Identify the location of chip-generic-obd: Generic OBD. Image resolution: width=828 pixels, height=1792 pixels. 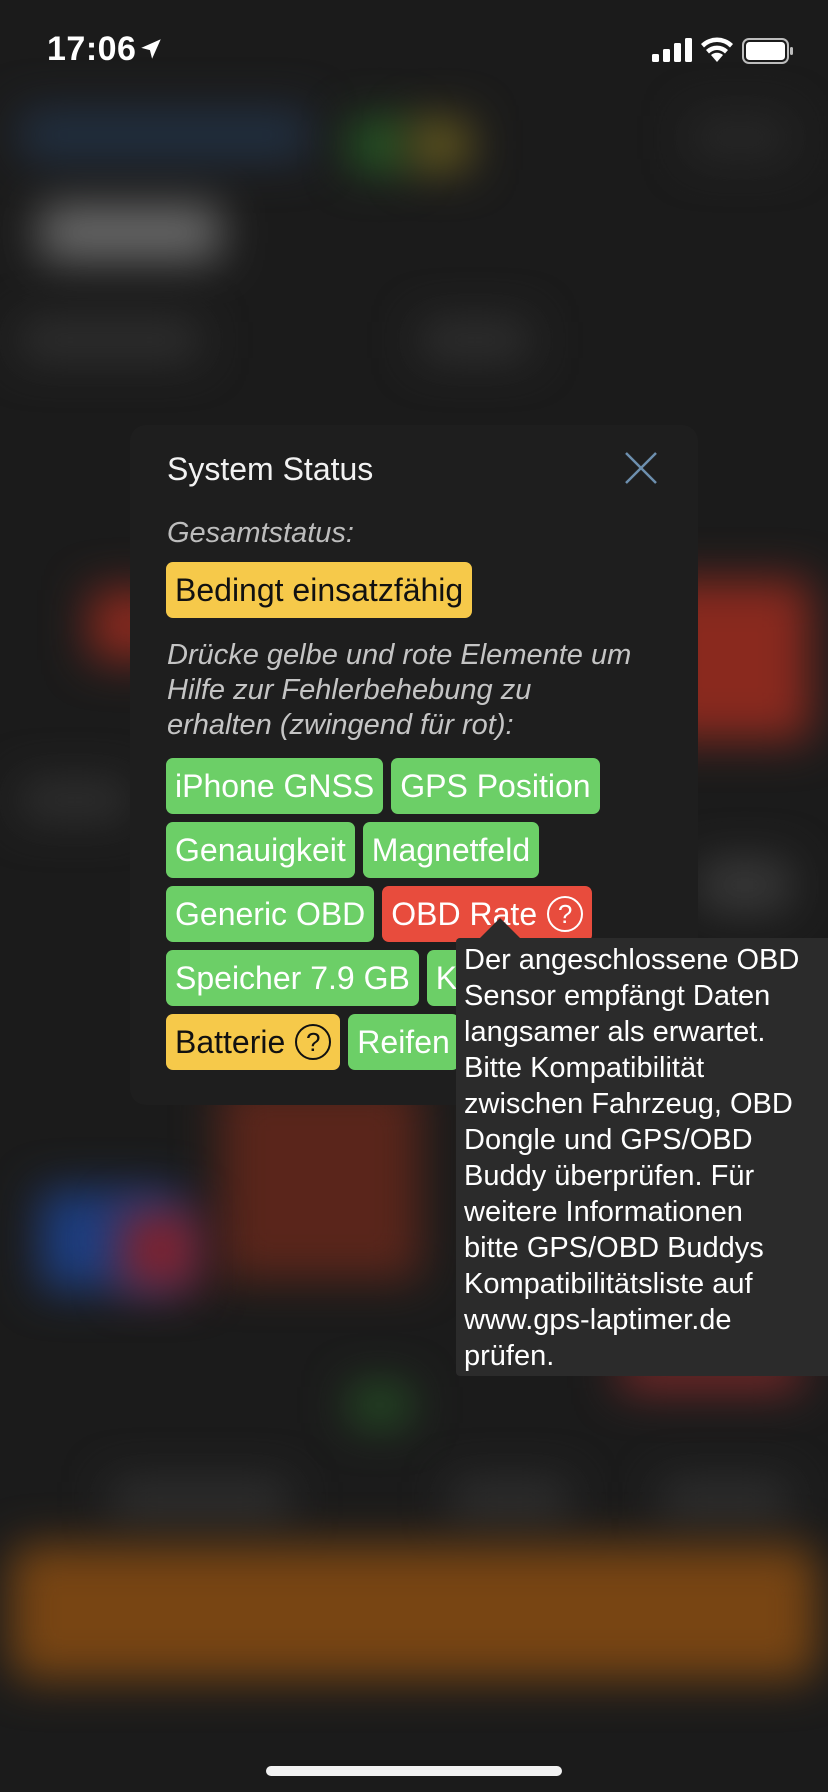
(270, 914).